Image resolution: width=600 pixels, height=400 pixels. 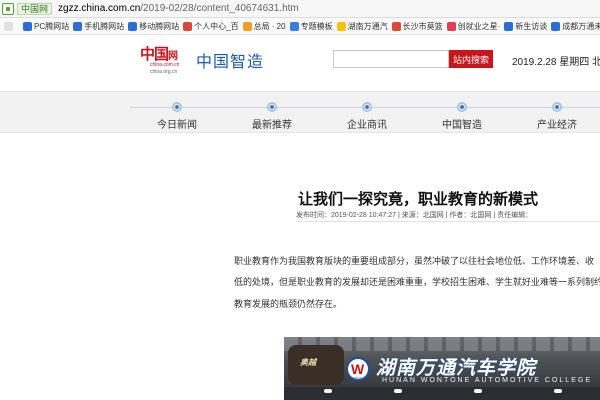 I want to click on bookmark-item, so click(x=9, y=26).